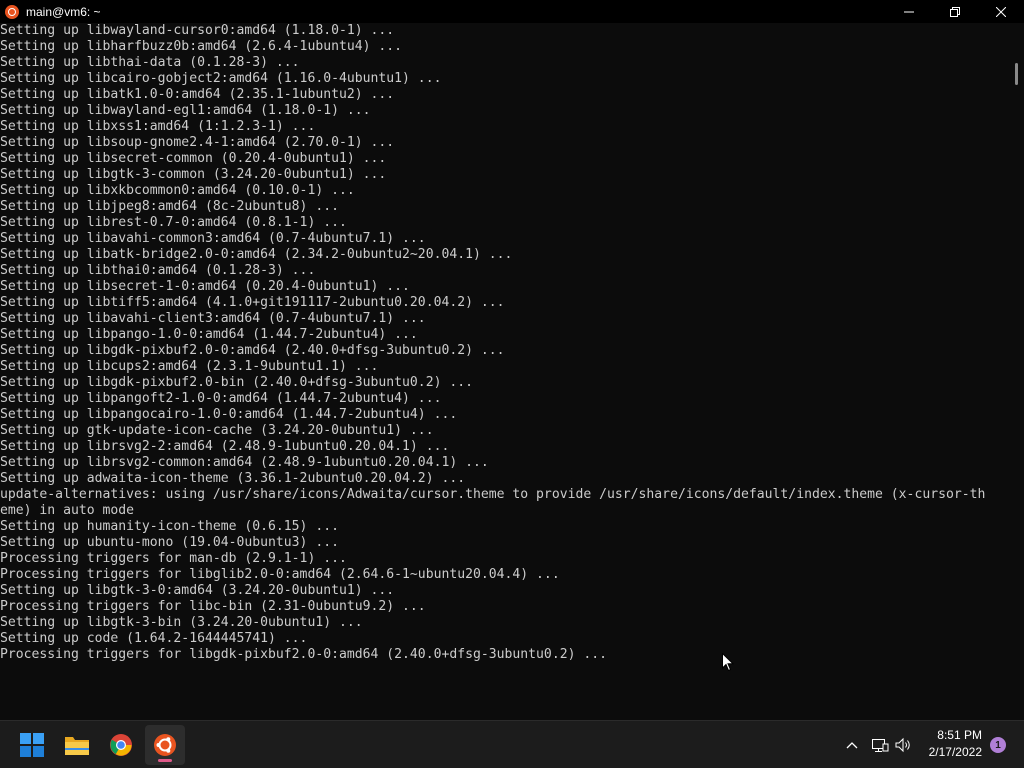  I want to click on clock-time: 8:51 PM, so click(959, 735).